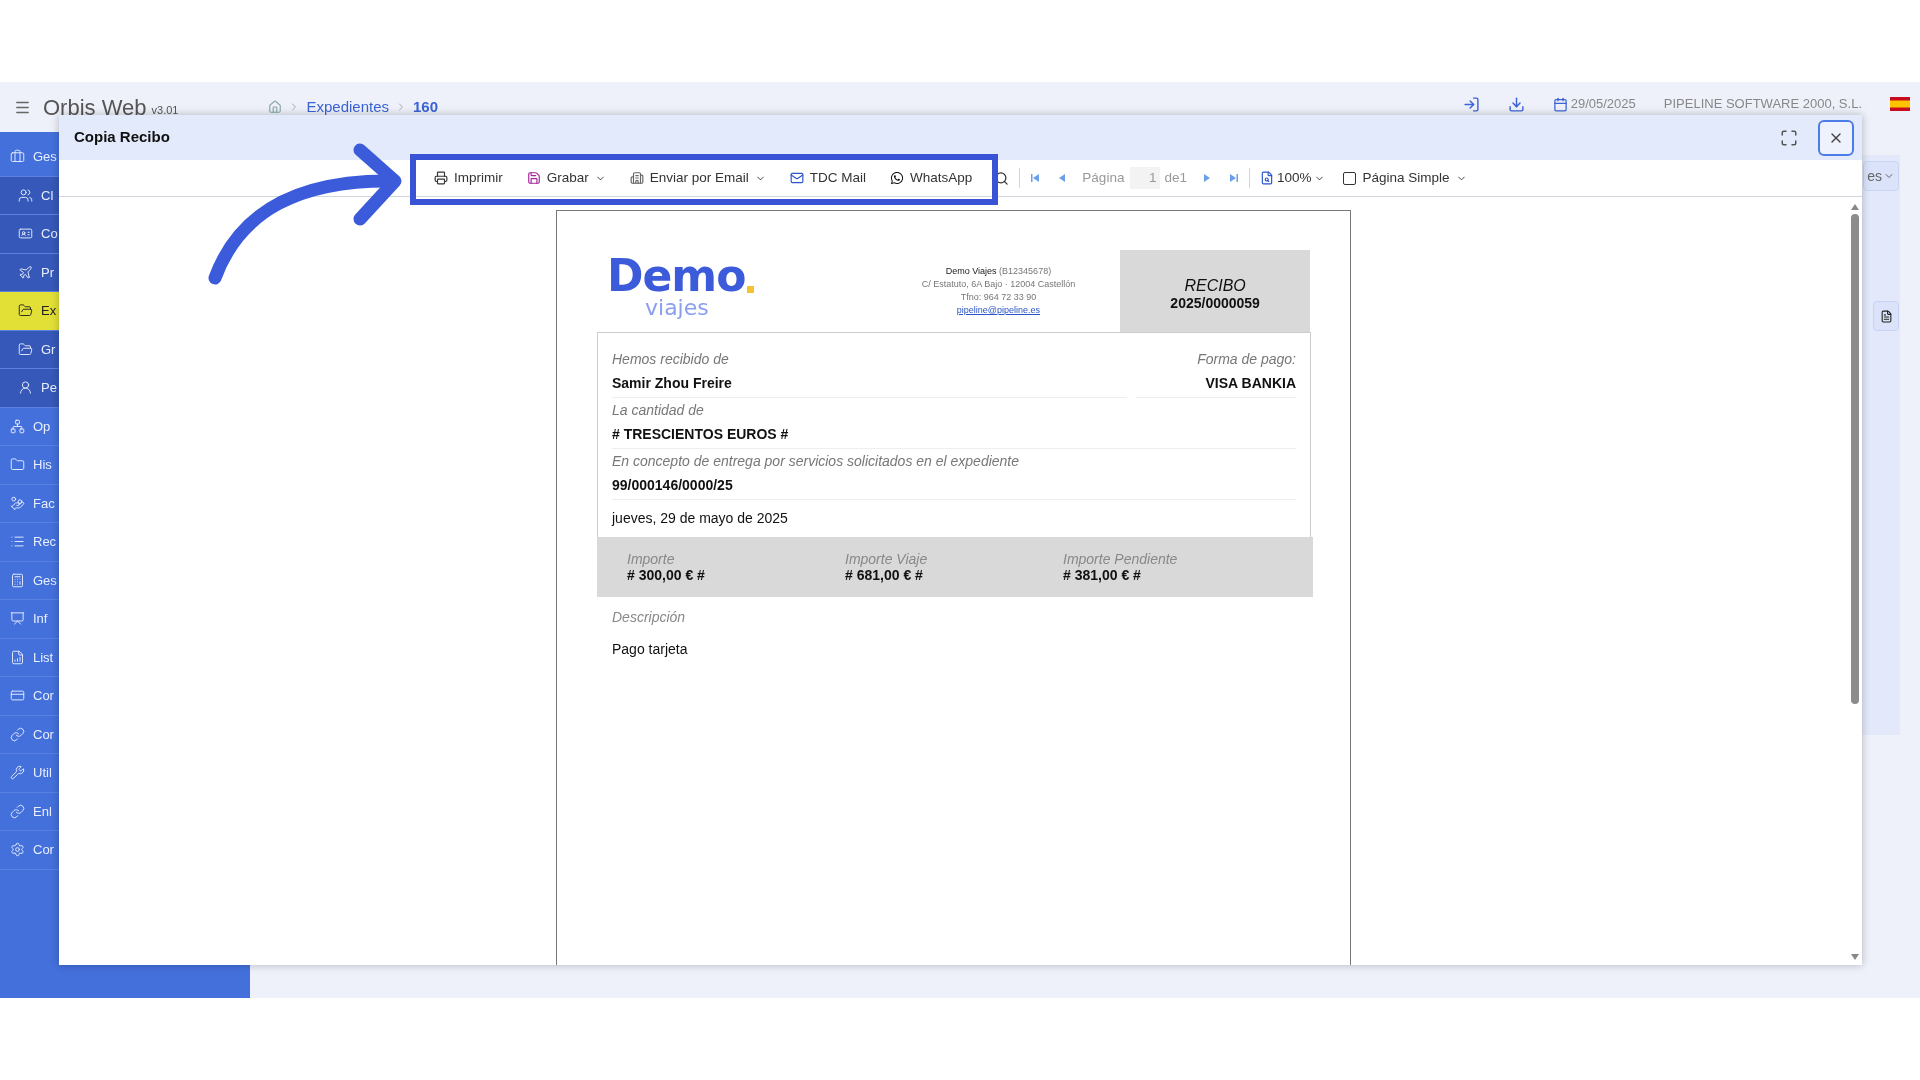 This screenshot has height=1080, width=1920. Describe the element at coordinates (566, 178) in the screenshot. I see `toolbar-button: Grabar` at that location.